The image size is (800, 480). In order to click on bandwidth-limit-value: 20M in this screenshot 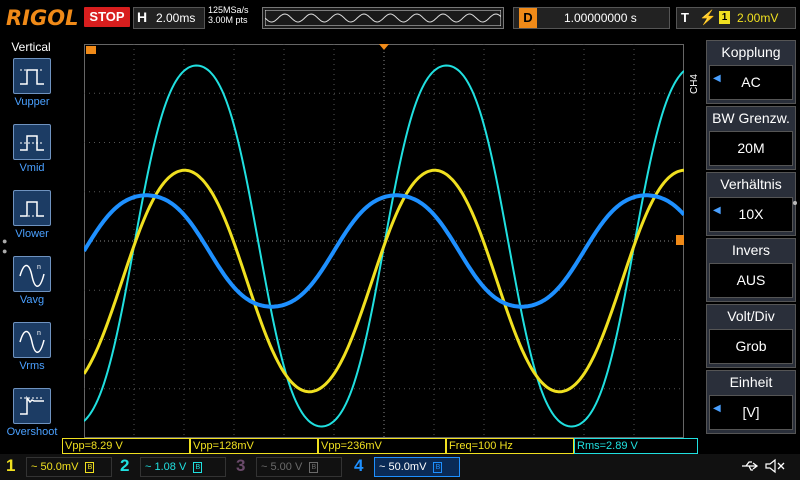, I will do `click(751, 148)`.